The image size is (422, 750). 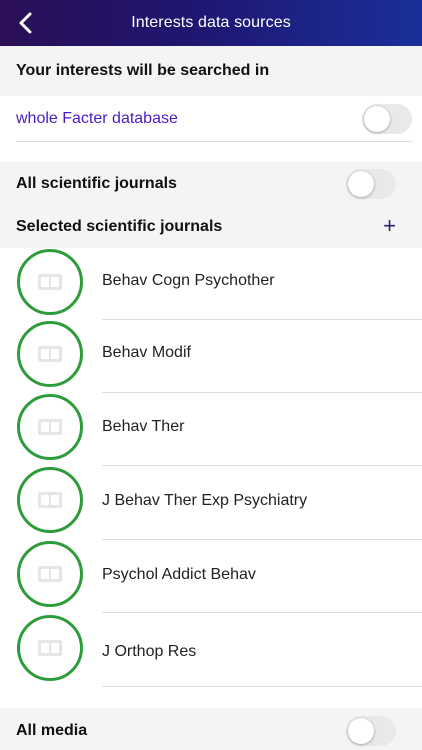 I want to click on nav-bar: Interests data sources, so click(x=211, y=23).